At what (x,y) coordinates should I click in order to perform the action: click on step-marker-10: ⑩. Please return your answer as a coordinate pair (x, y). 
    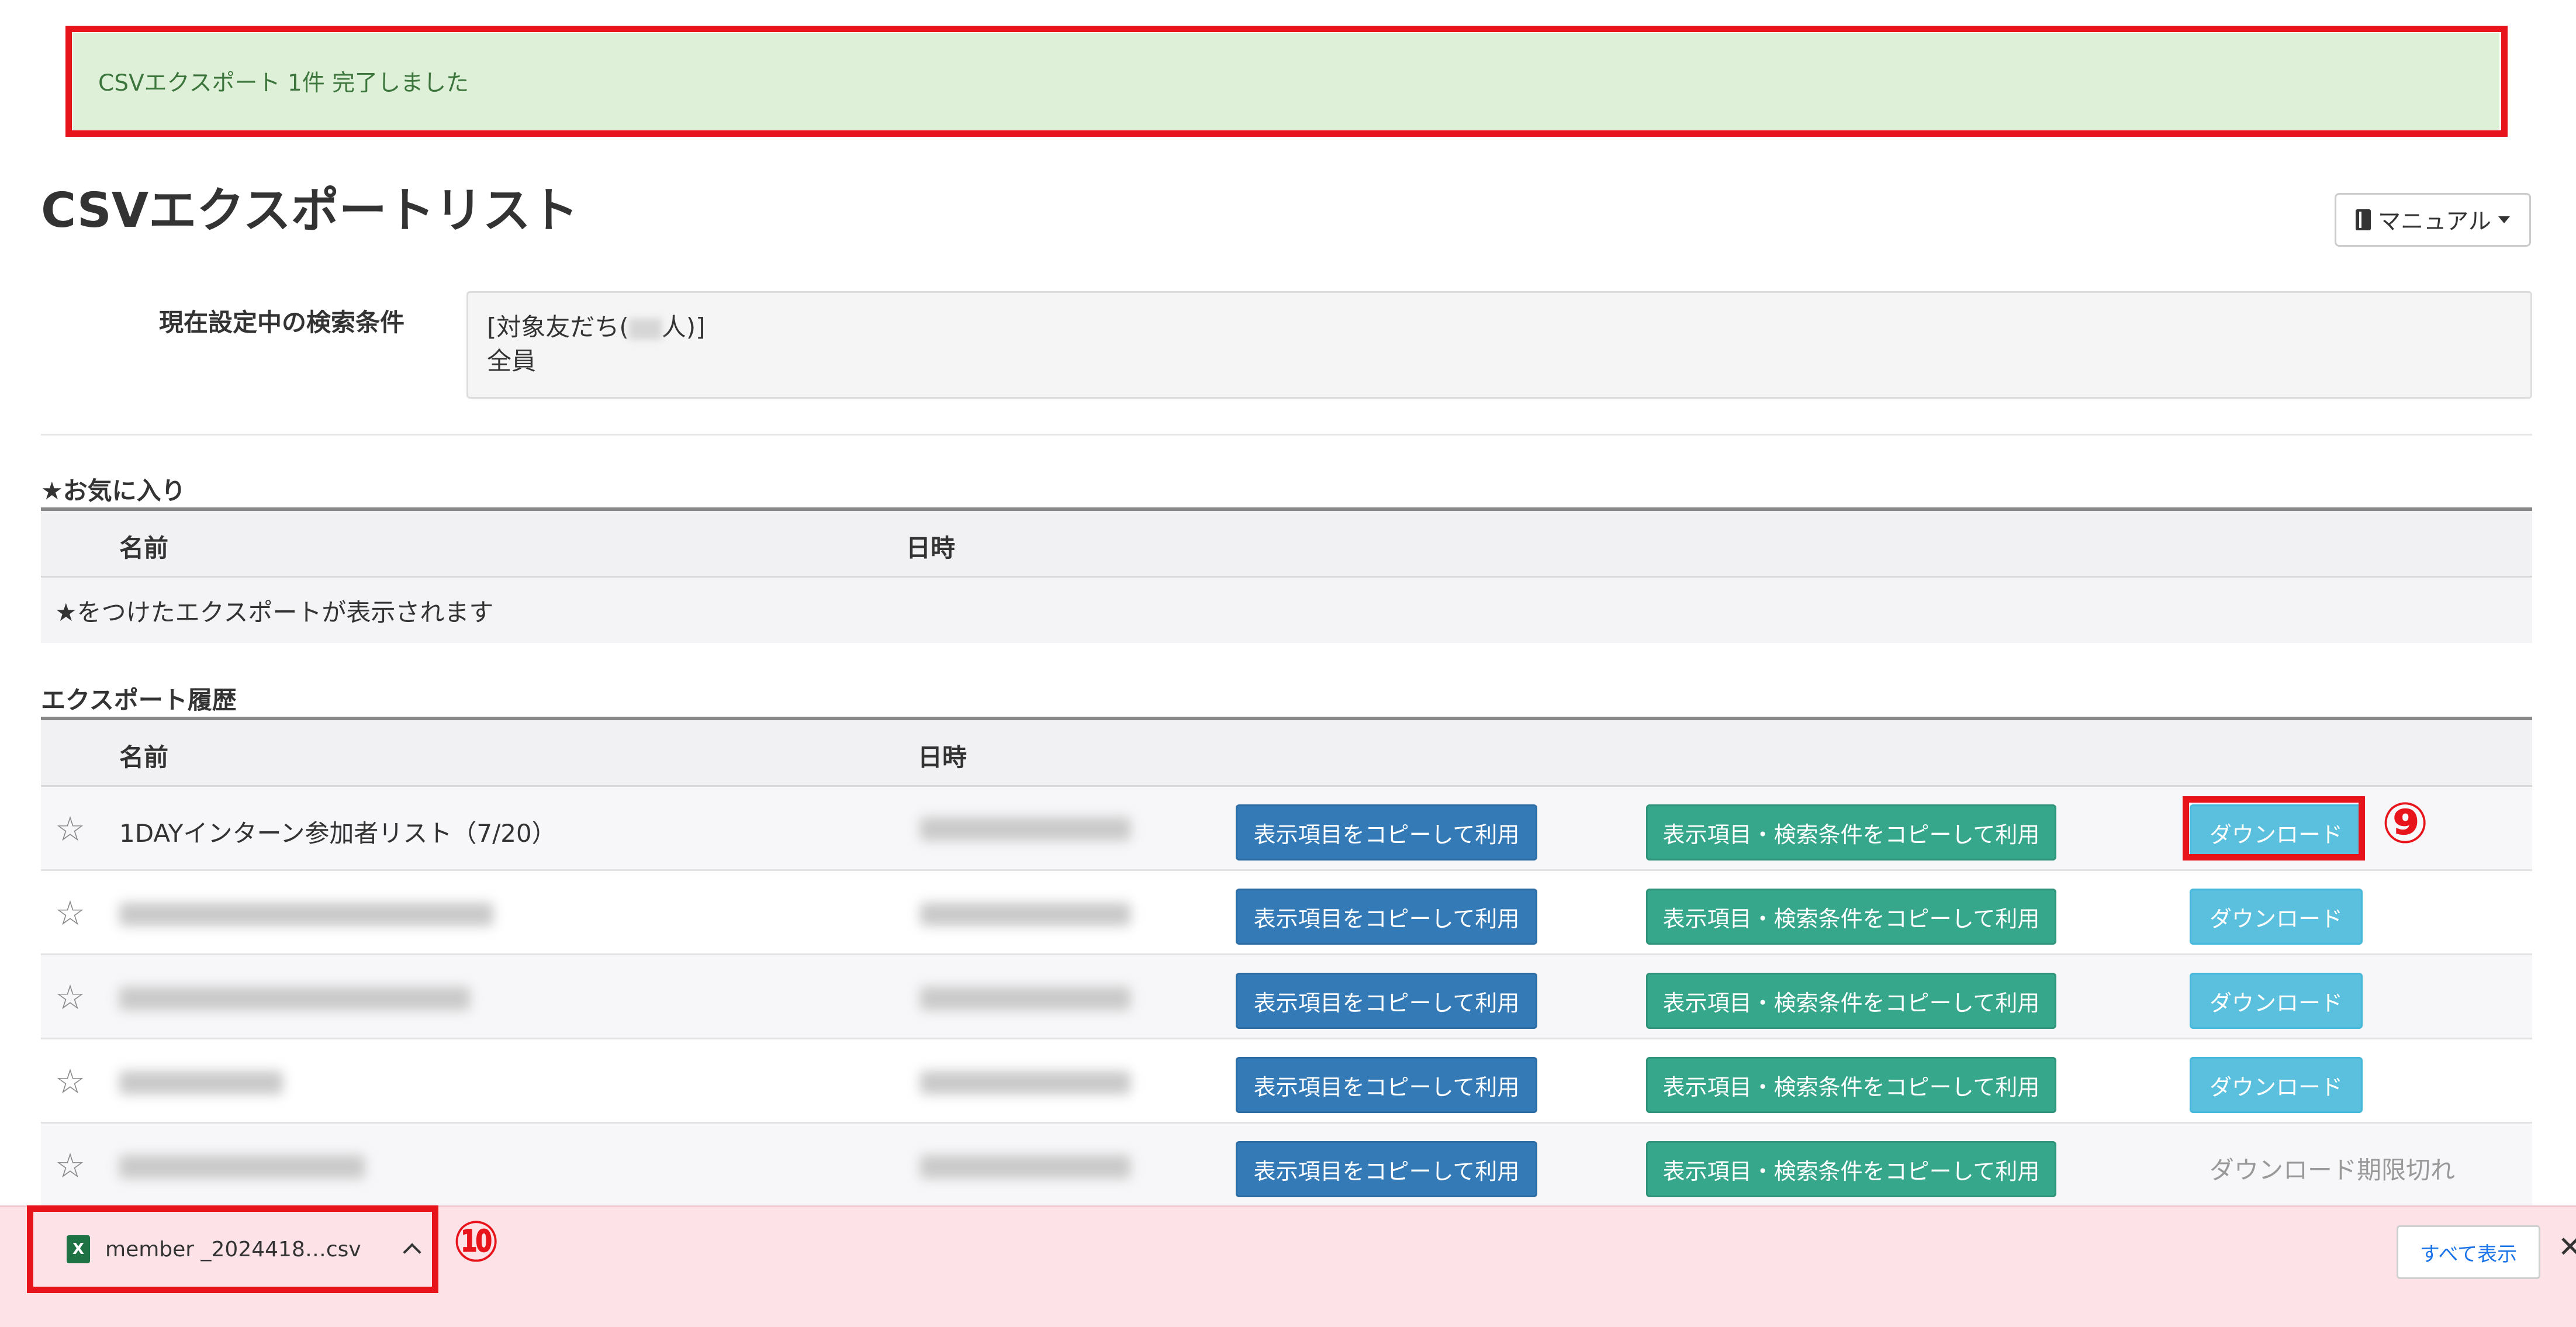
    Looking at the image, I should click on (476, 1241).